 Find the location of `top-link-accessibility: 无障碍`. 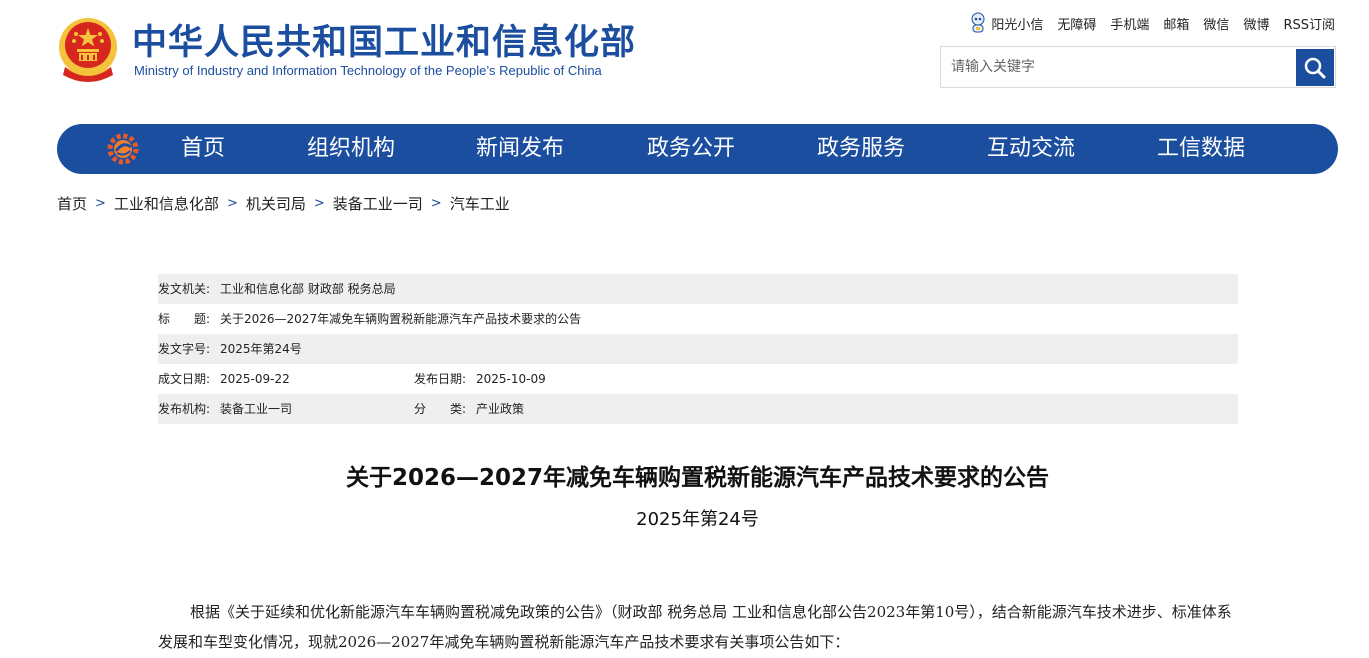

top-link-accessibility: 无障碍 is located at coordinates (1076, 23).